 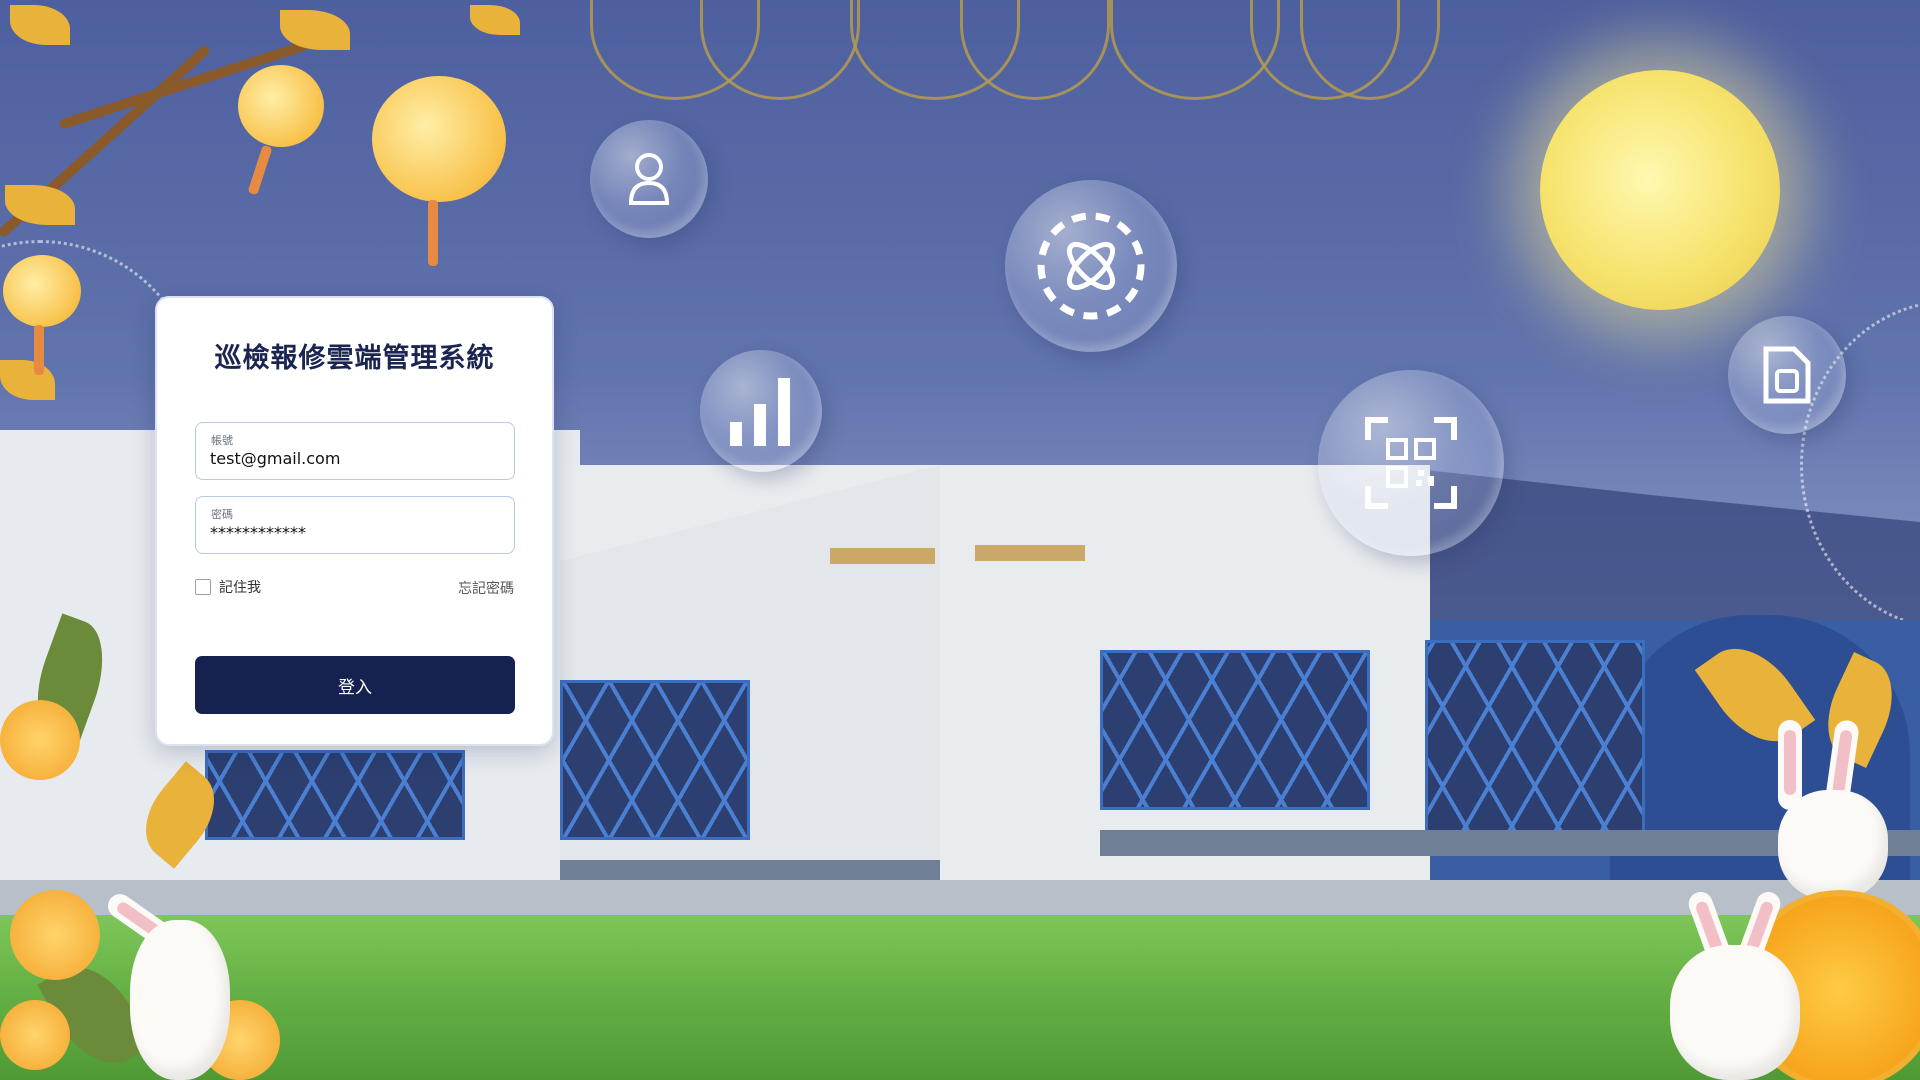 What do you see at coordinates (354, 358) in the screenshot?
I see `system-title: 巡檢報修雲端管理系統` at bounding box center [354, 358].